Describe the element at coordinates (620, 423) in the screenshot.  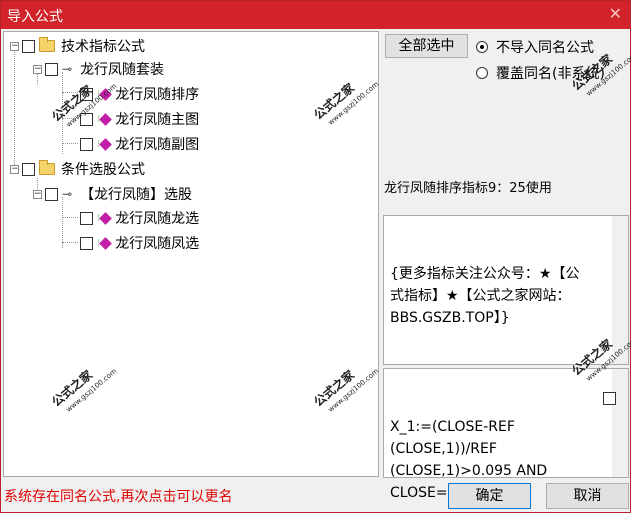
I see `scrollbar` at that location.